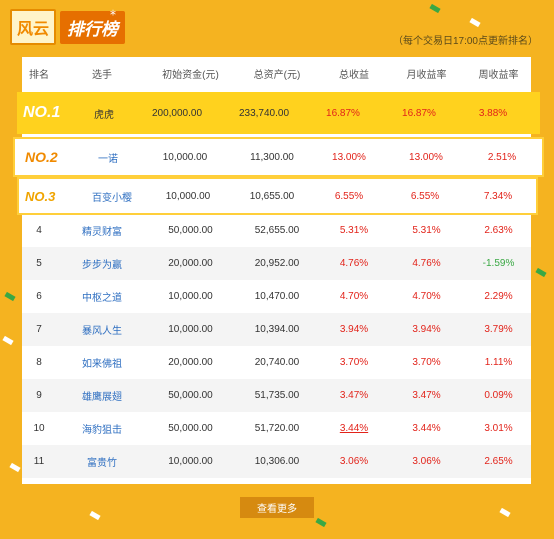 This screenshot has height=539, width=554. I want to click on rank: 11, so click(39, 461).